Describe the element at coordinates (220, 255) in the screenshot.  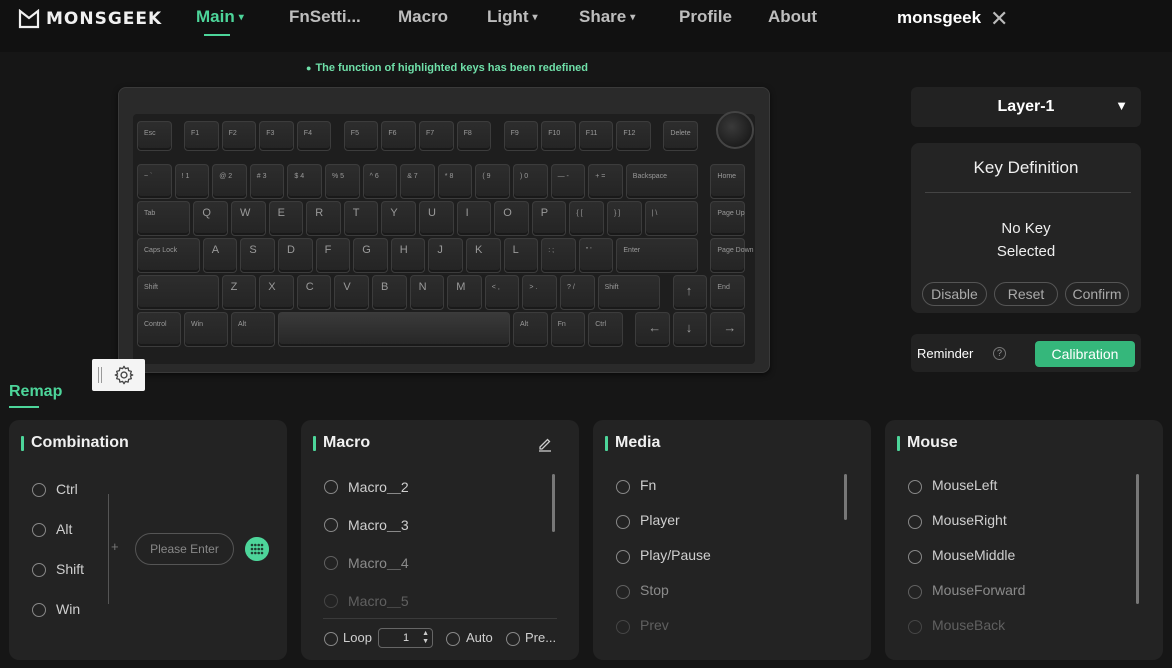
I see `key-a: A` at that location.